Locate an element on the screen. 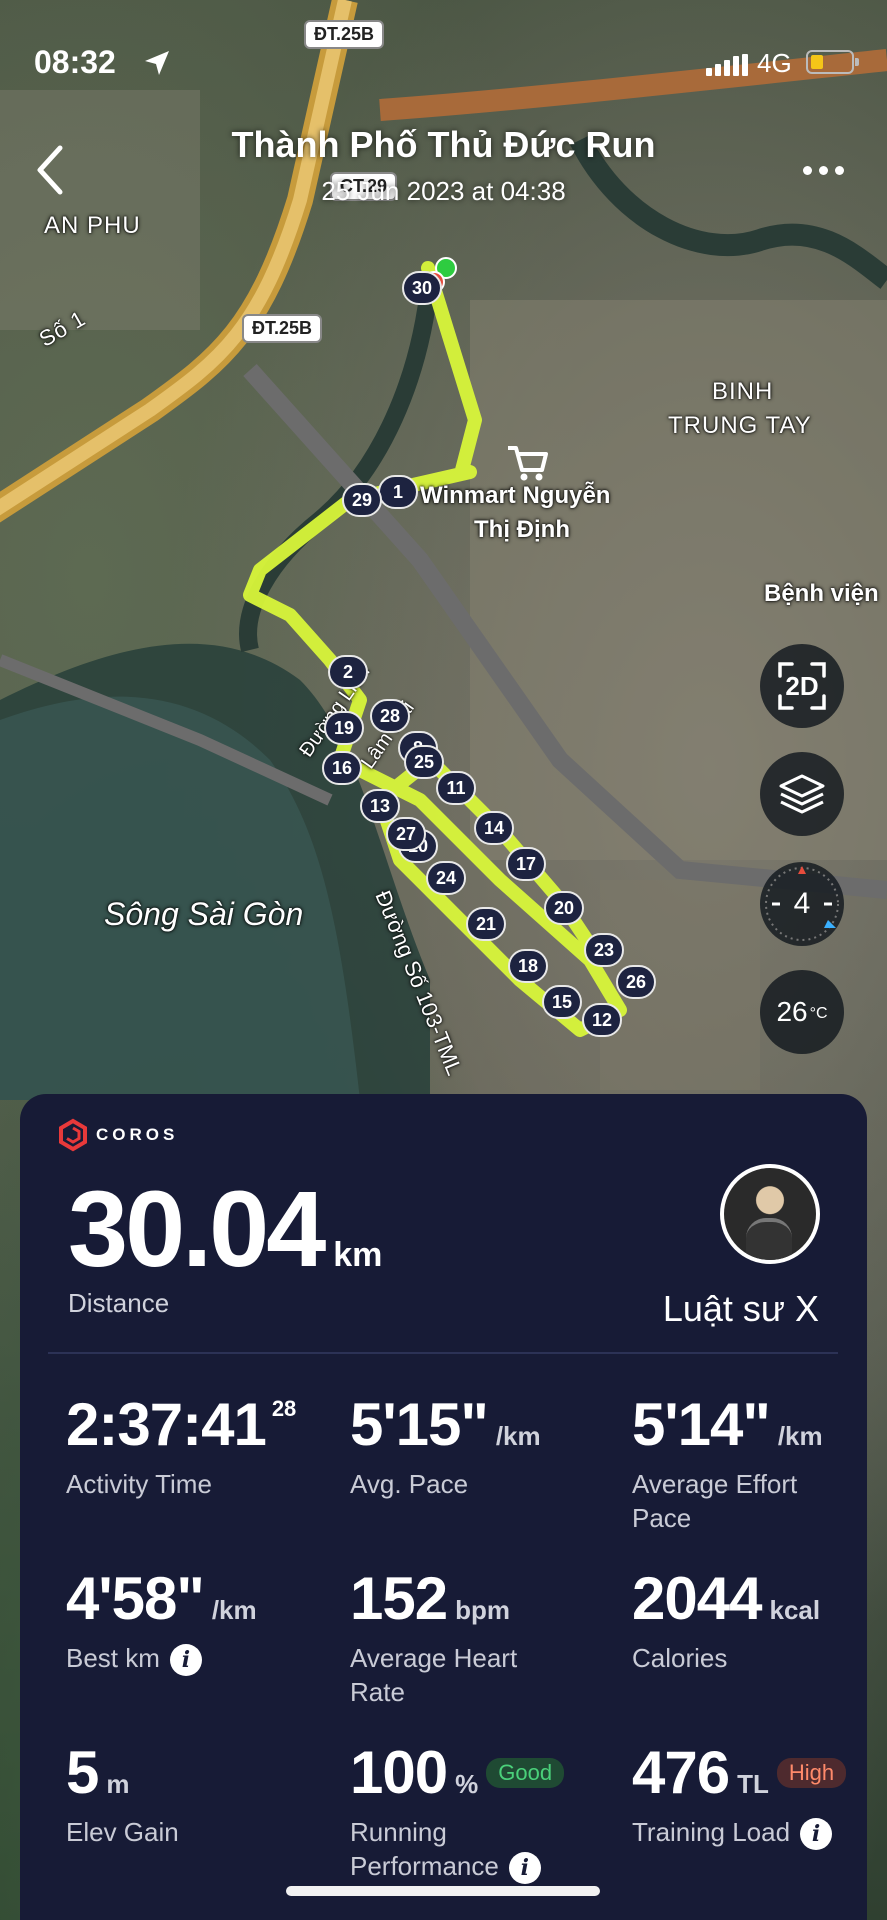 This screenshot has height=1920, width=887. map-label-river: Sông Sài Gòn is located at coordinates (204, 914).